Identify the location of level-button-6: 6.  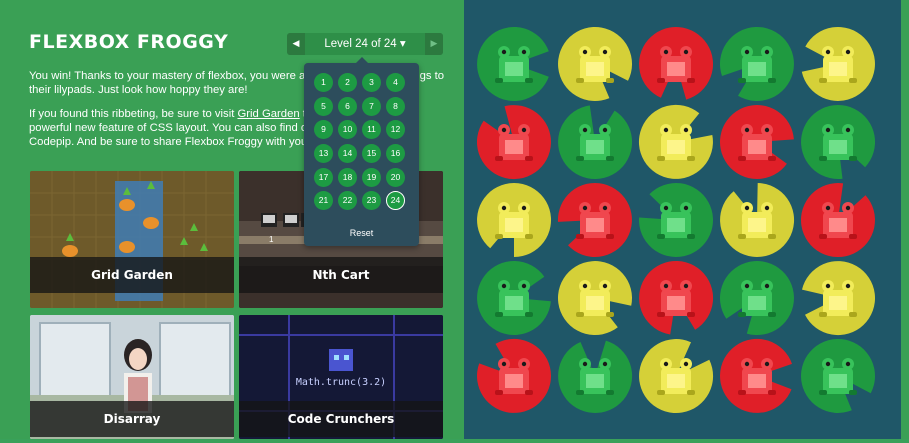
(347, 106).